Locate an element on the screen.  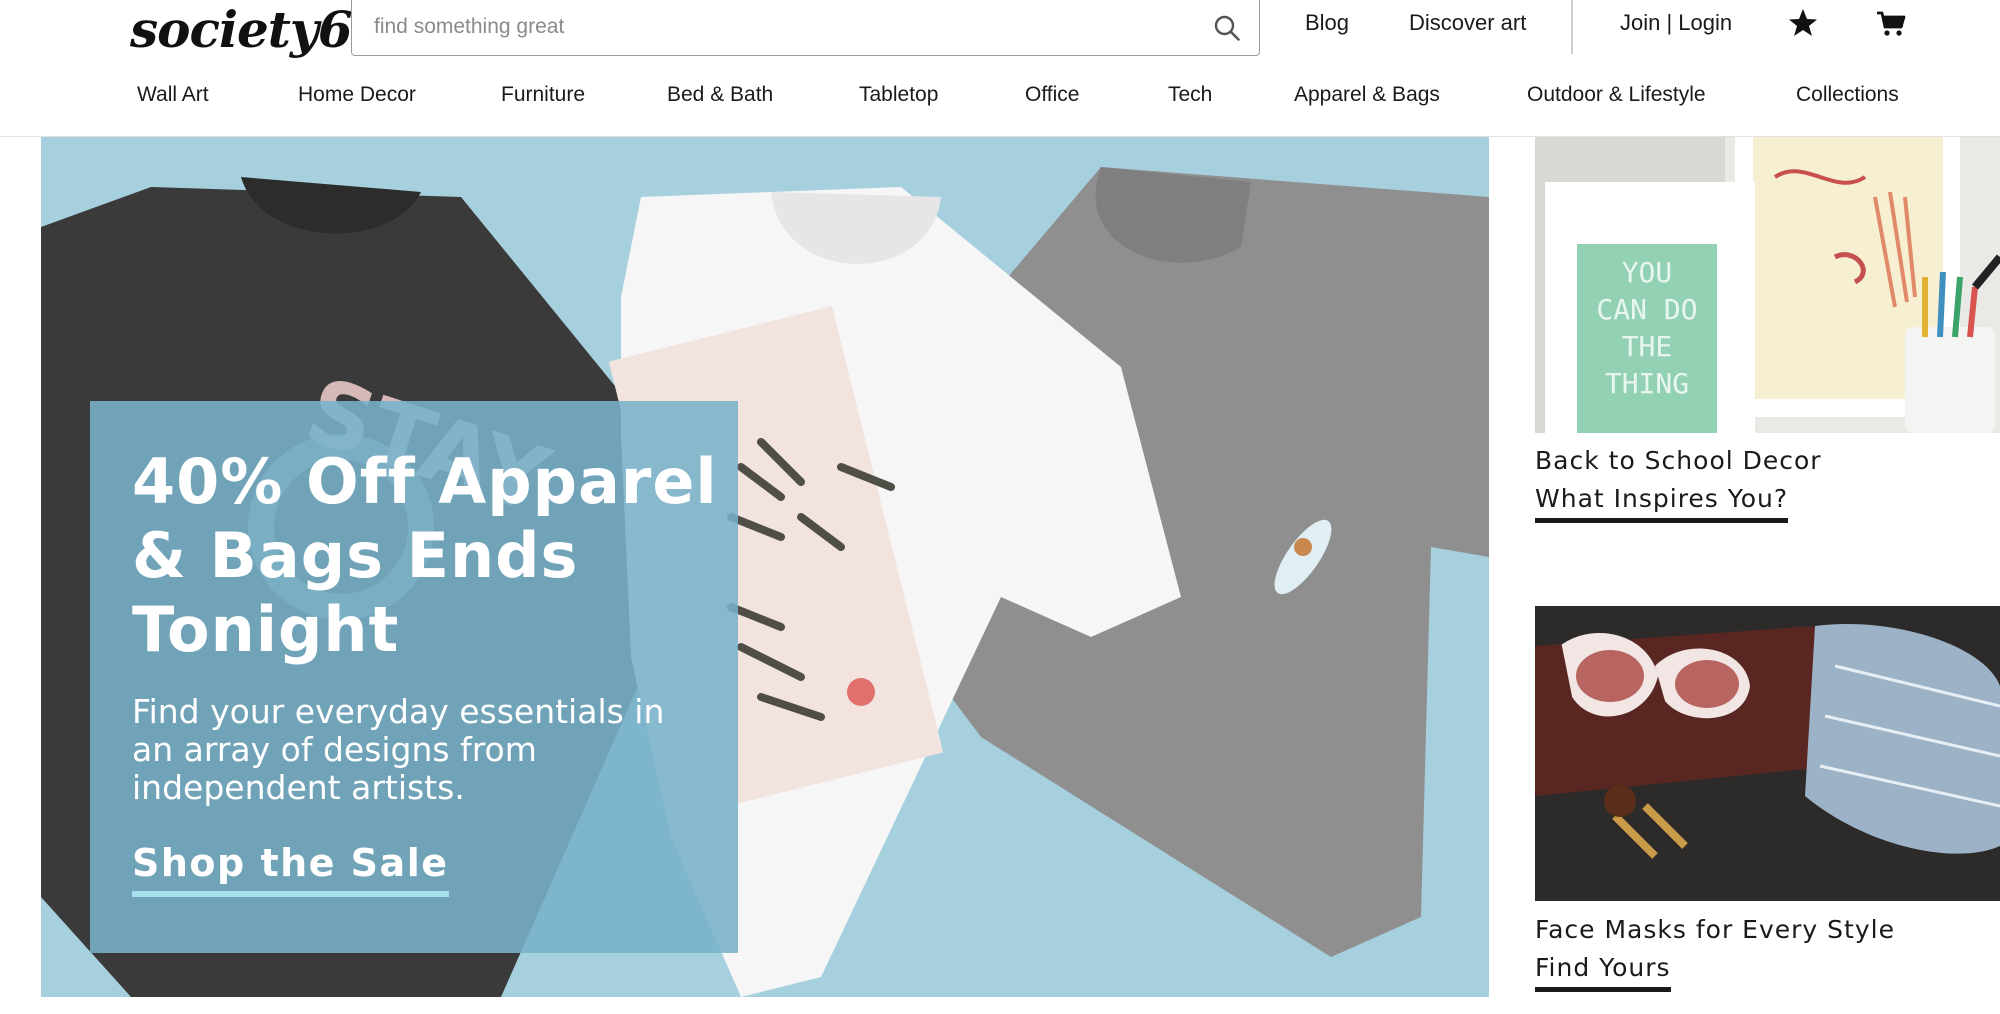
nav-item-home-decor: Home Decor is located at coordinates (357, 95).